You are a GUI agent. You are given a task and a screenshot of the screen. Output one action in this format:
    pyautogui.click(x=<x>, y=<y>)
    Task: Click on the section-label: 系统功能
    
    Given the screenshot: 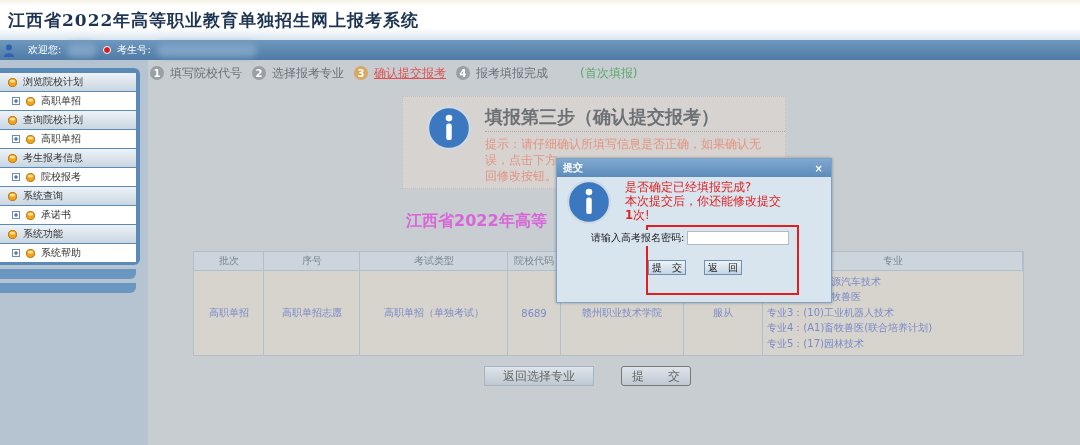 What is the action you would take?
    pyautogui.click(x=43, y=234)
    